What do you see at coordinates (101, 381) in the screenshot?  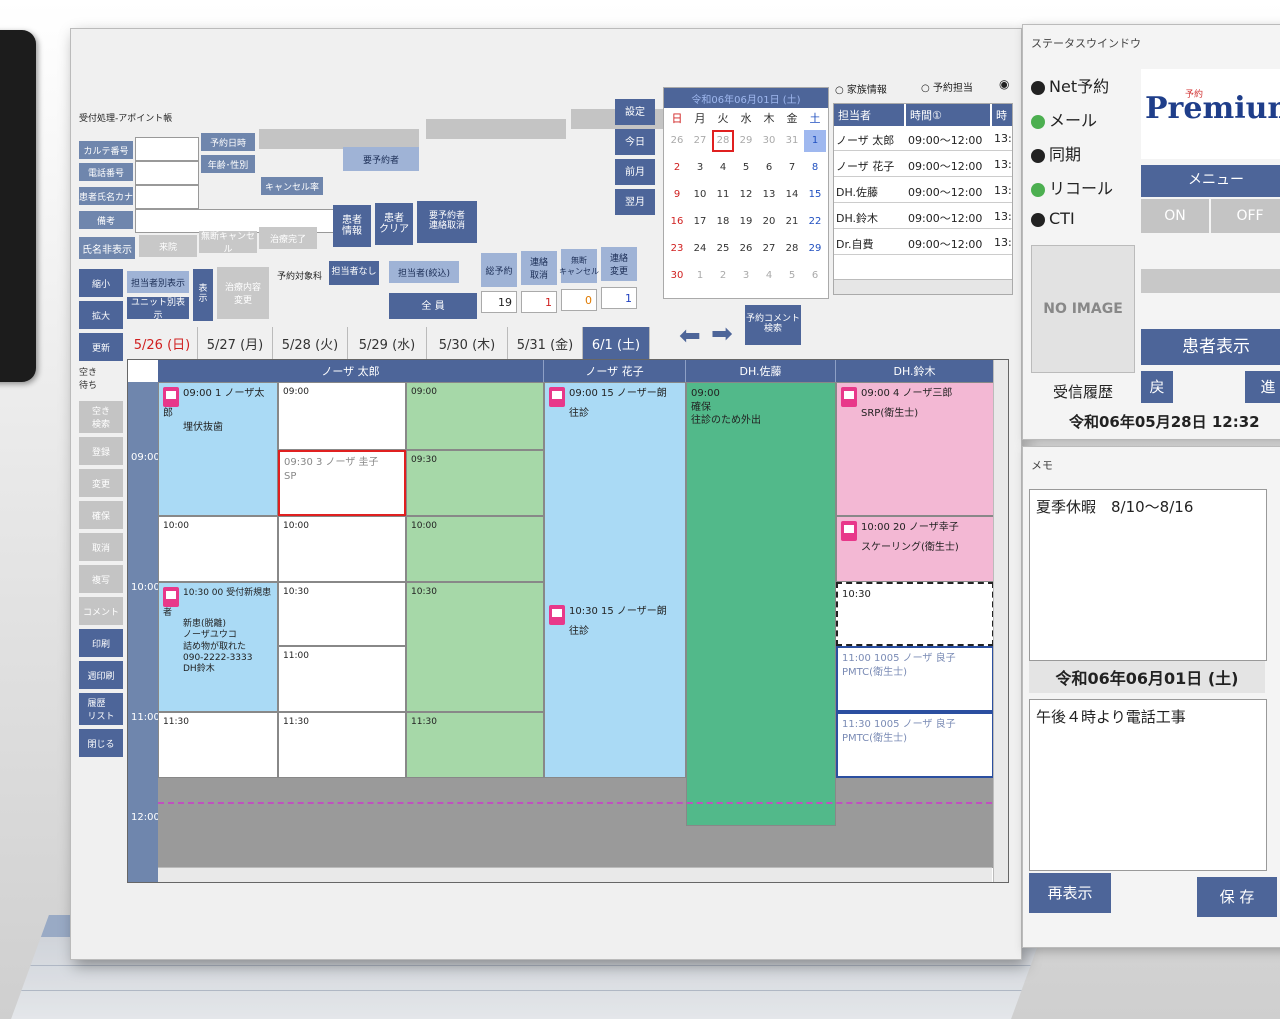 I see `sidebar-button-3: 空き 待ち` at bounding box center [101, 381].